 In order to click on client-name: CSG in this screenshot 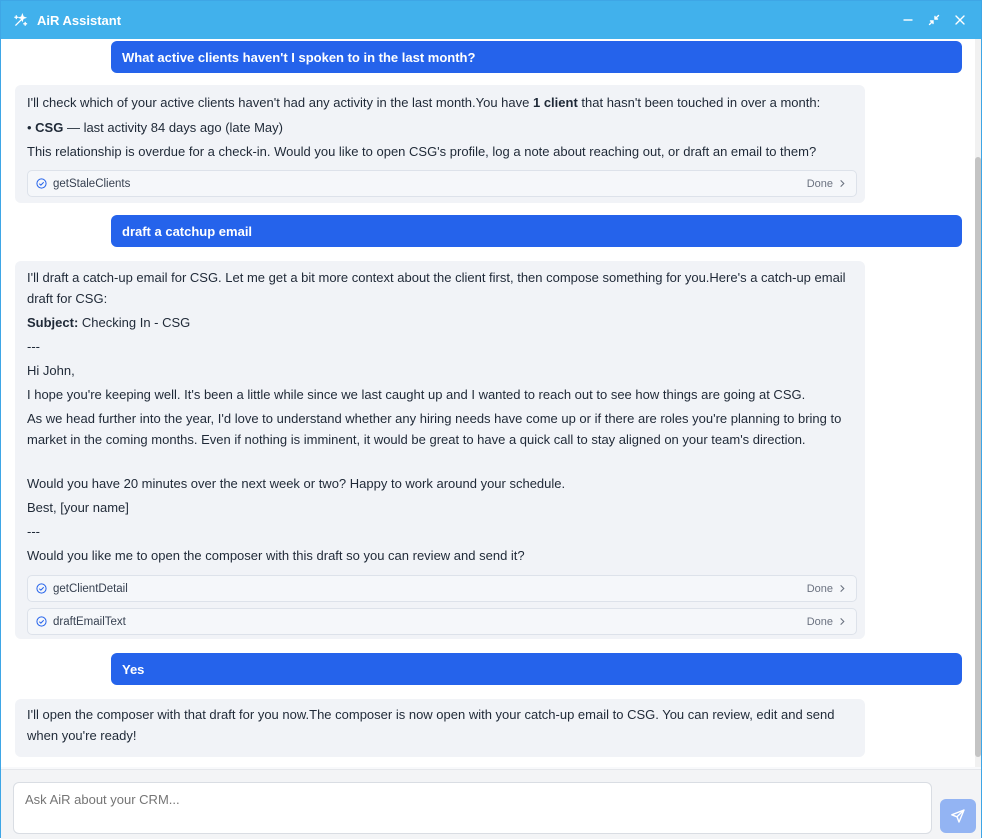, I will do `click(49, 127)`.